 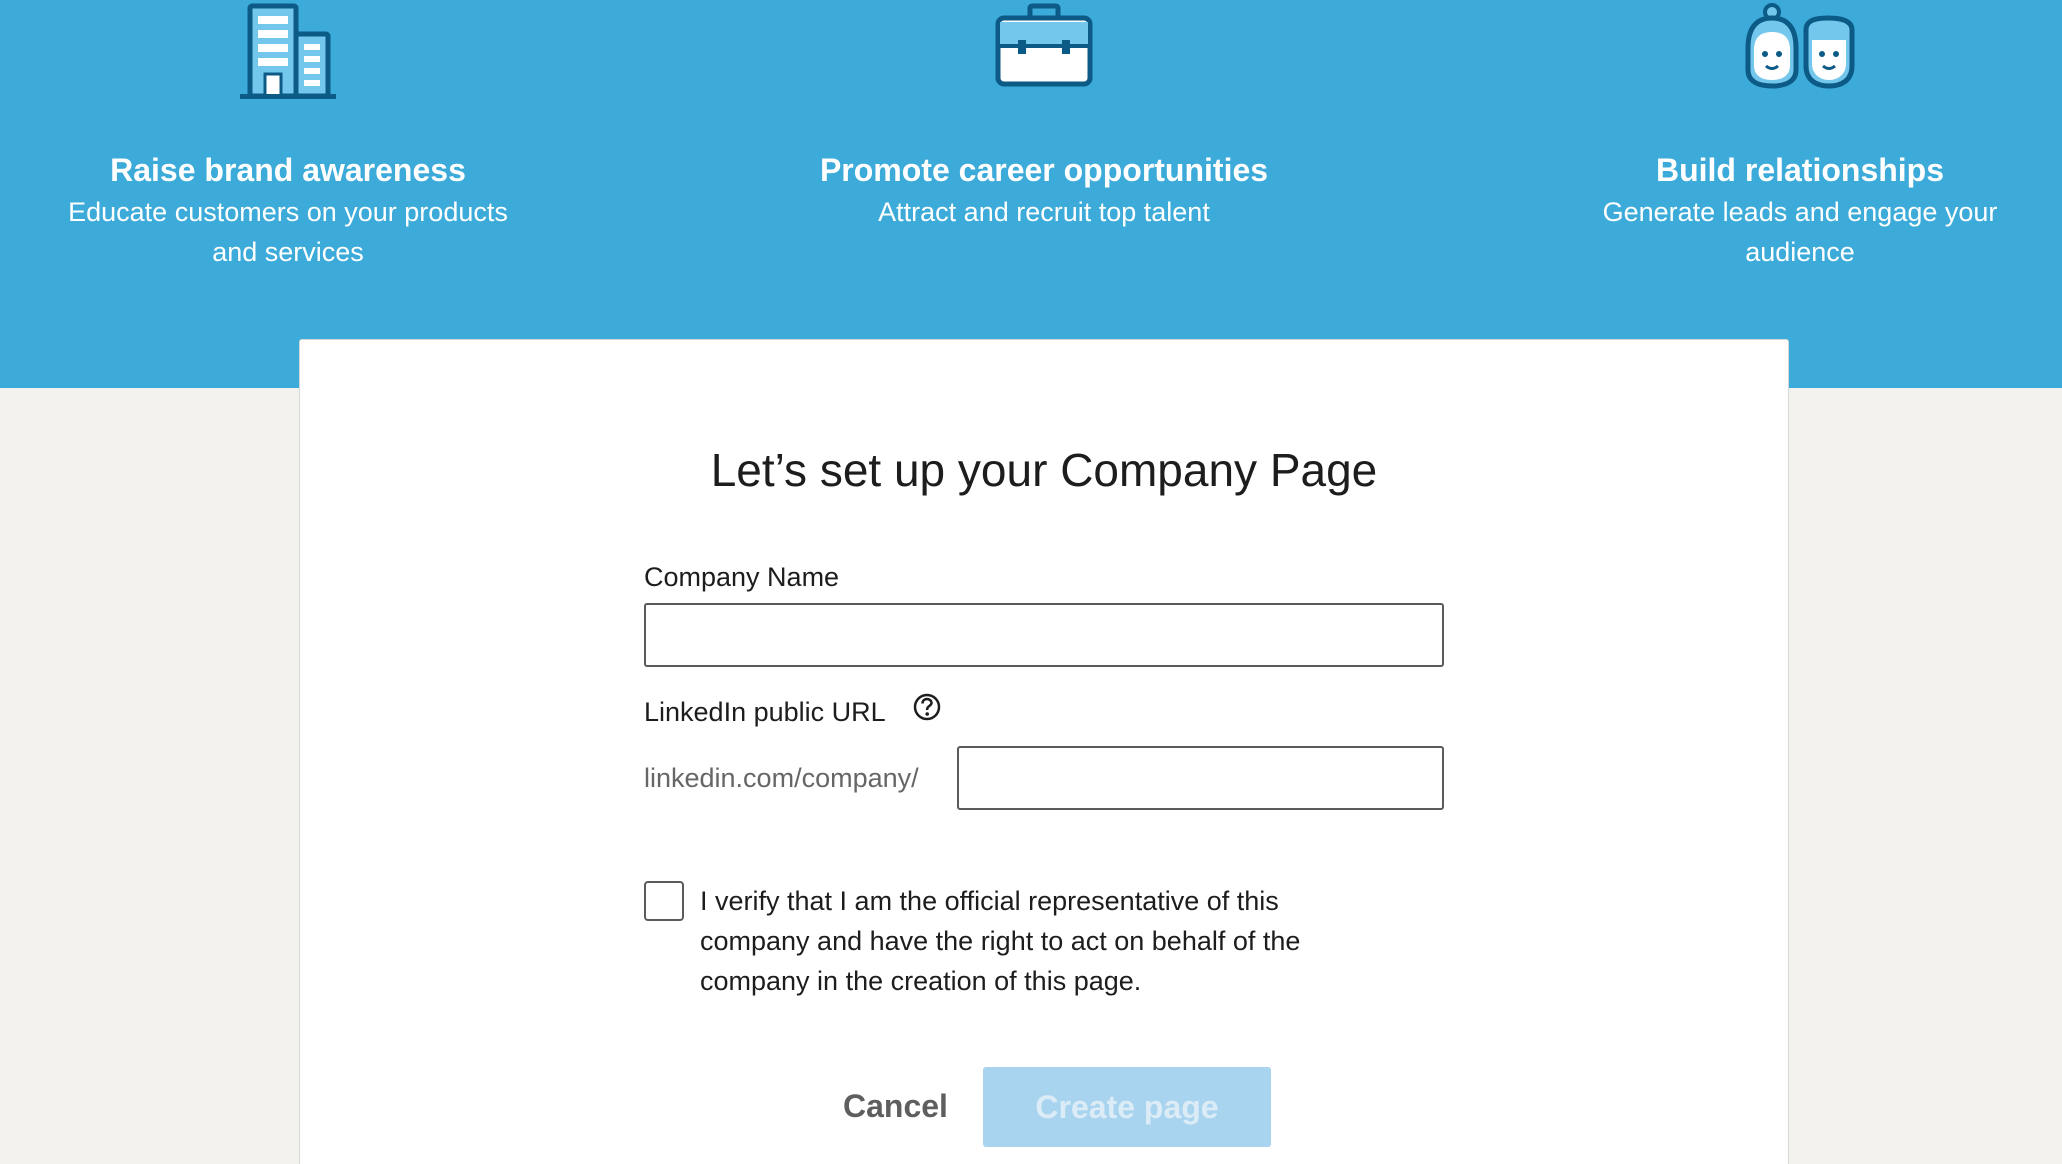 What do you see at coordinates (921, 981) in the screenshot?
I see `verify_text-line: company in the creation of this page.` at bounding box center [921, 981].